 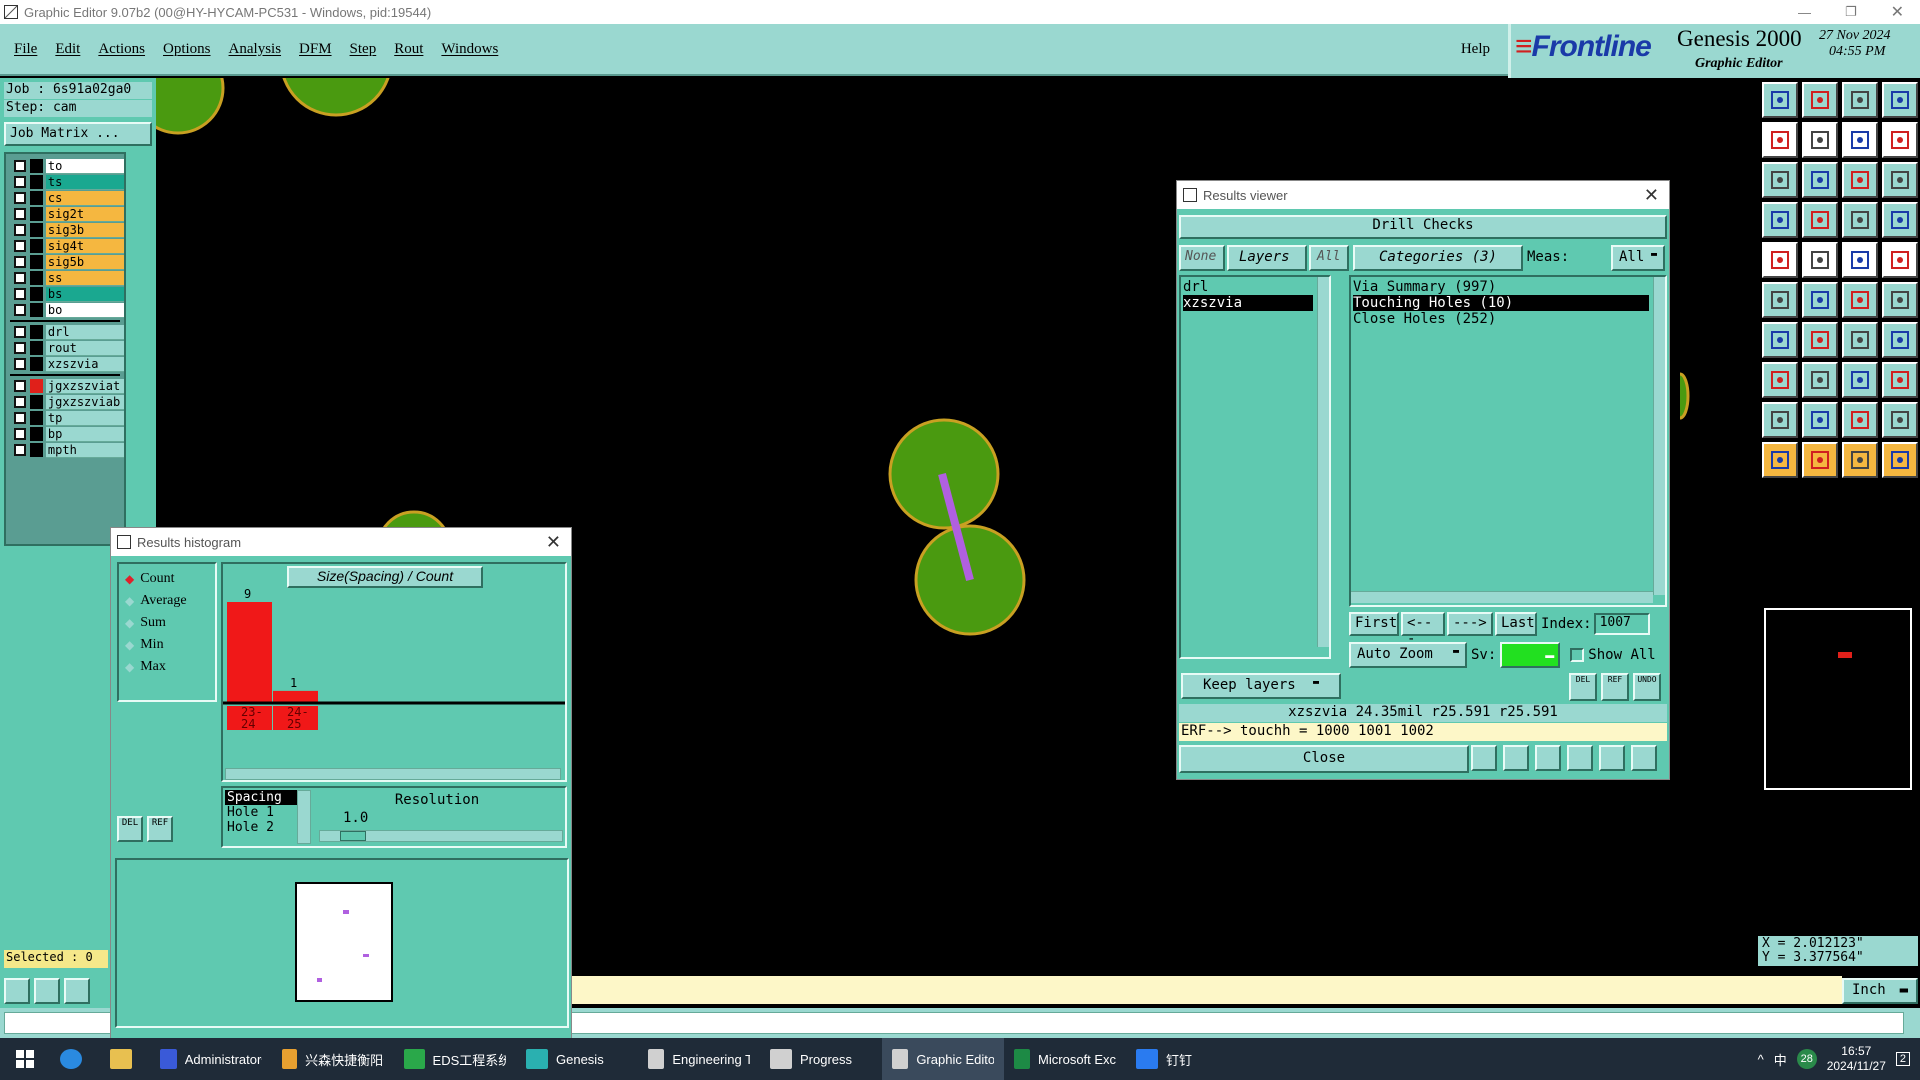 What do you see at coordinates (187, 49) in the screenshot?
I see `menu-options: Options` at bounding box center [187, 49].